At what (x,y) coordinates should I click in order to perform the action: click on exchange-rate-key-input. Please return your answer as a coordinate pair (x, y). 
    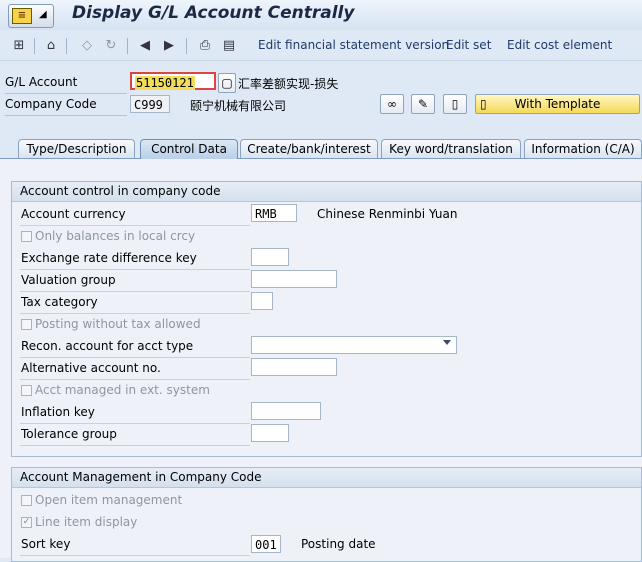
    Looking at the image, I should click on (270, 257).